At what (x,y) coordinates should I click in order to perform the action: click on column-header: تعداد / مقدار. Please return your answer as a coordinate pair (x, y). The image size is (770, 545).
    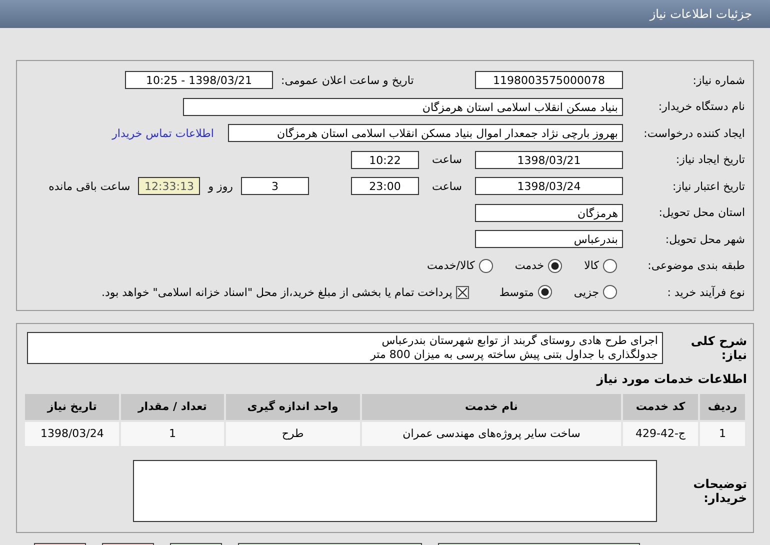
    Looking at the image, I should click on (172, 407).